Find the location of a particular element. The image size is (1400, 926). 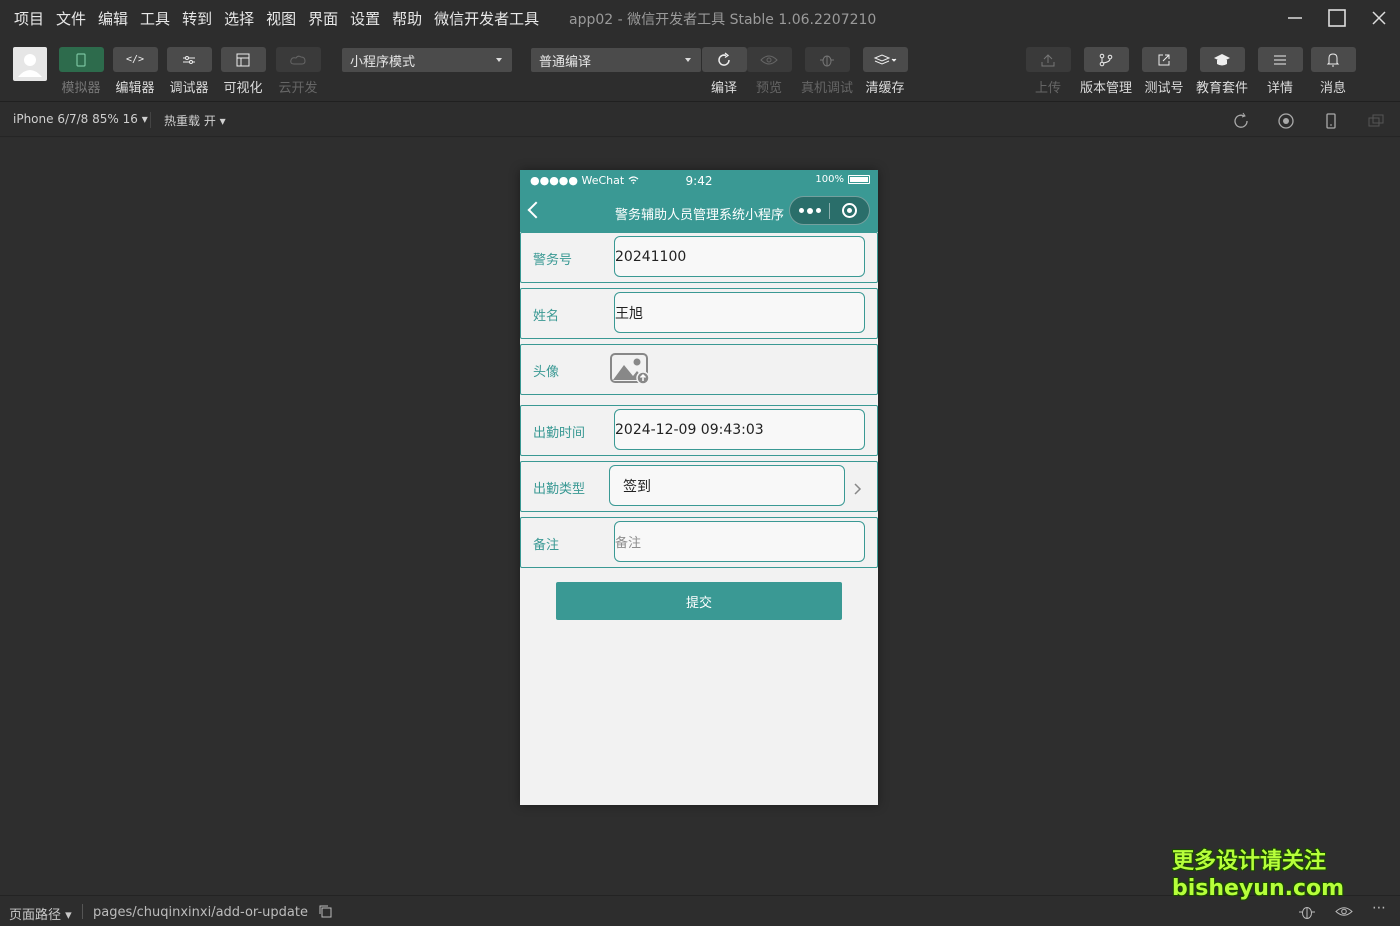

attendance-type-picker: 签到 is located at coordinates (727, 485).